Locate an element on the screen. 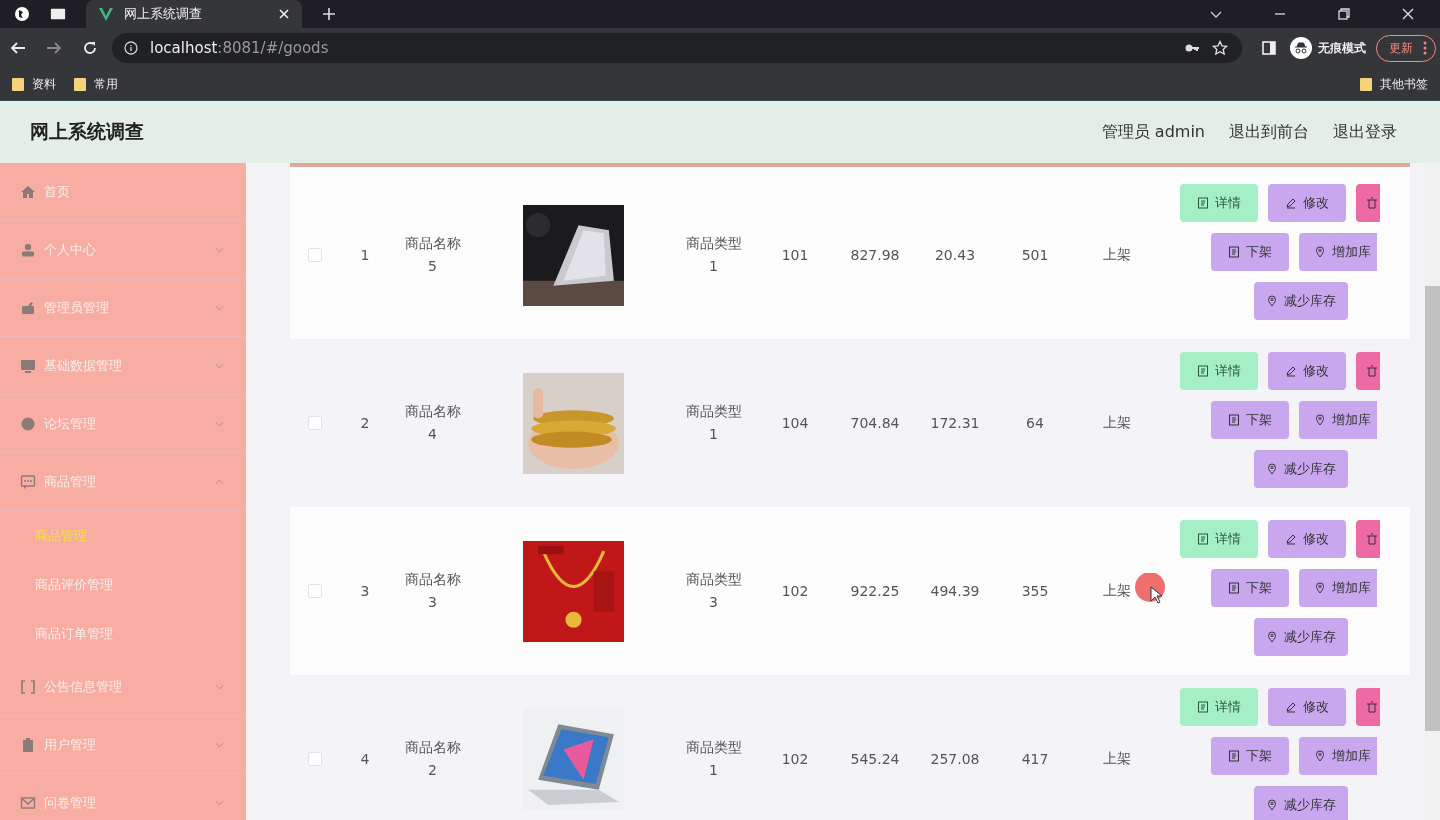 Image resolution: width=1440 pixels, height=820 pixels. table-cell-text: 商品名称5 is located at coordinates (432, 255).